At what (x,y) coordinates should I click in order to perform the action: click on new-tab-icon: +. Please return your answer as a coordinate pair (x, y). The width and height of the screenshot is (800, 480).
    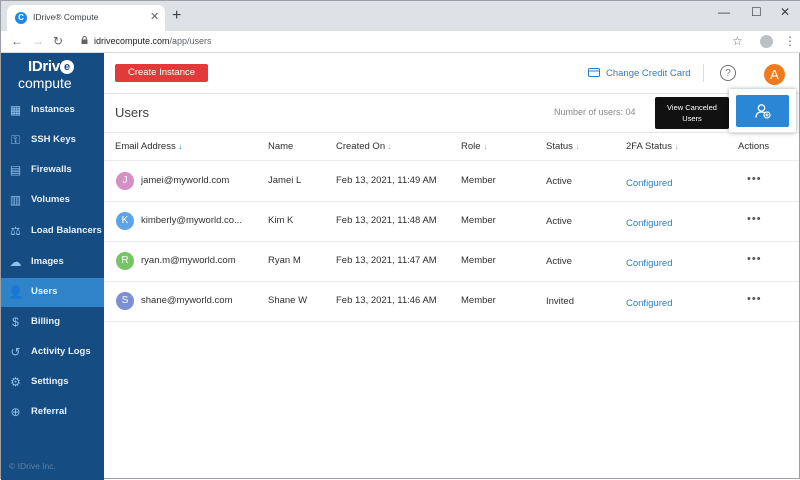
    Looking at the image, I should click on (176, 16).